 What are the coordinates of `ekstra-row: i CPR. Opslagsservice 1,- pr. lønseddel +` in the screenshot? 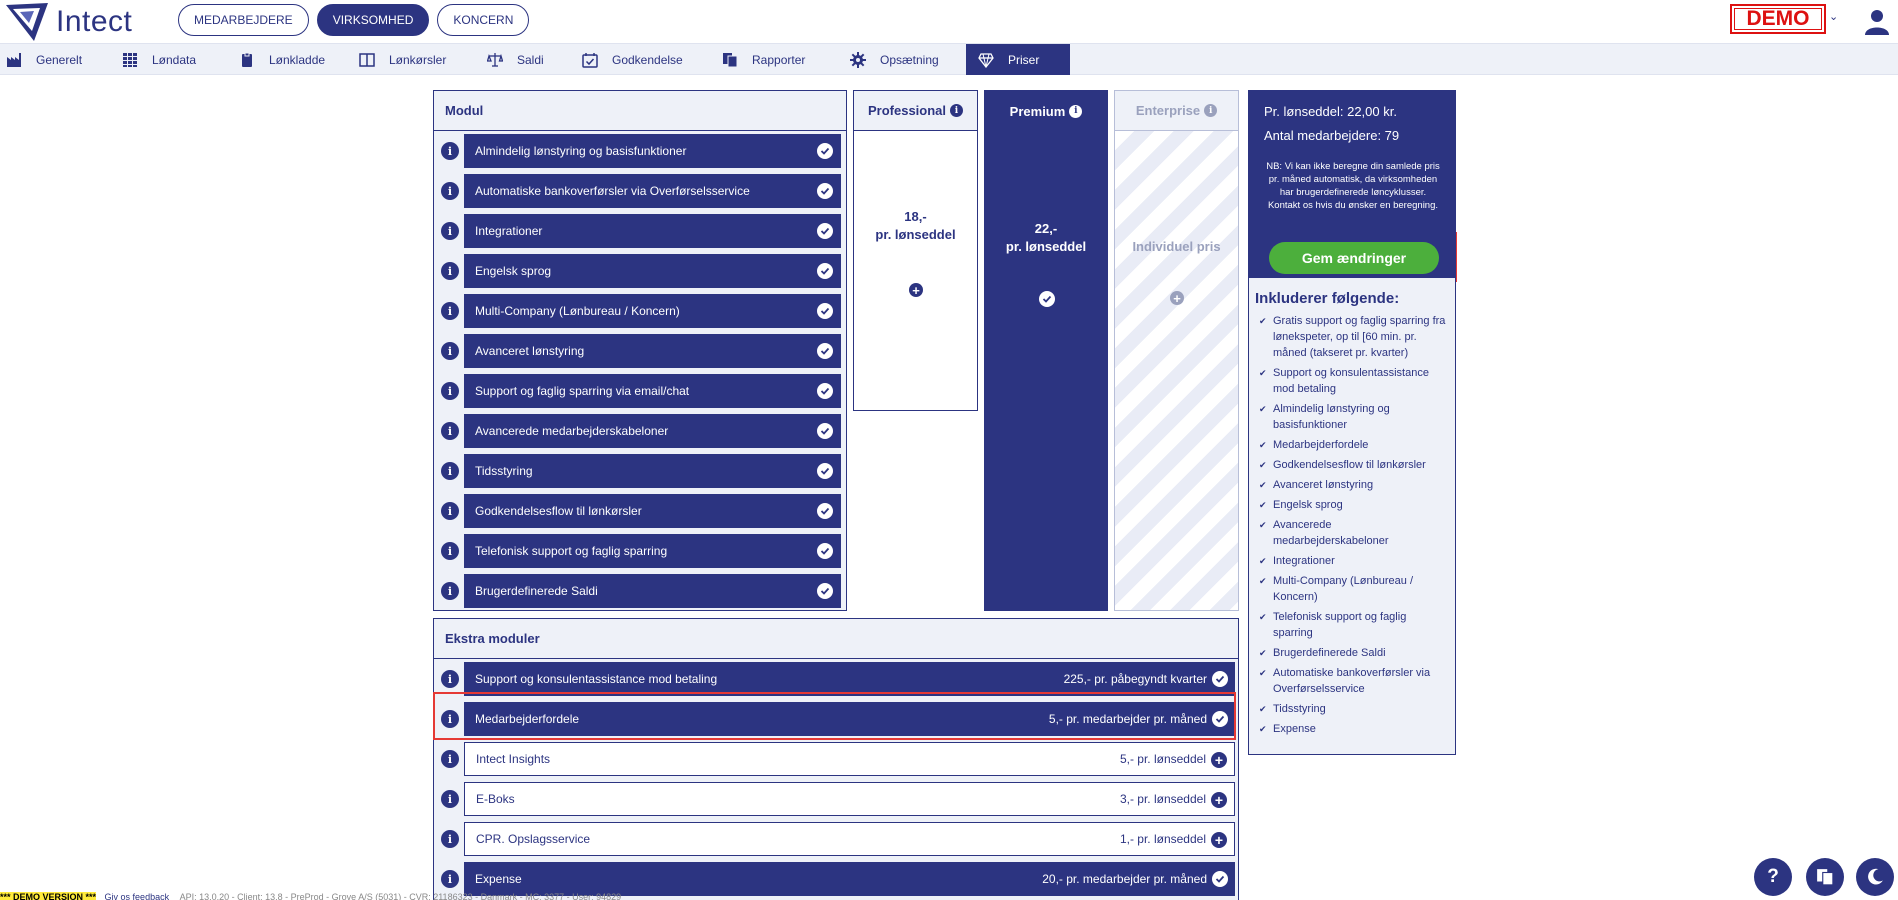 It's located at (836, 839).